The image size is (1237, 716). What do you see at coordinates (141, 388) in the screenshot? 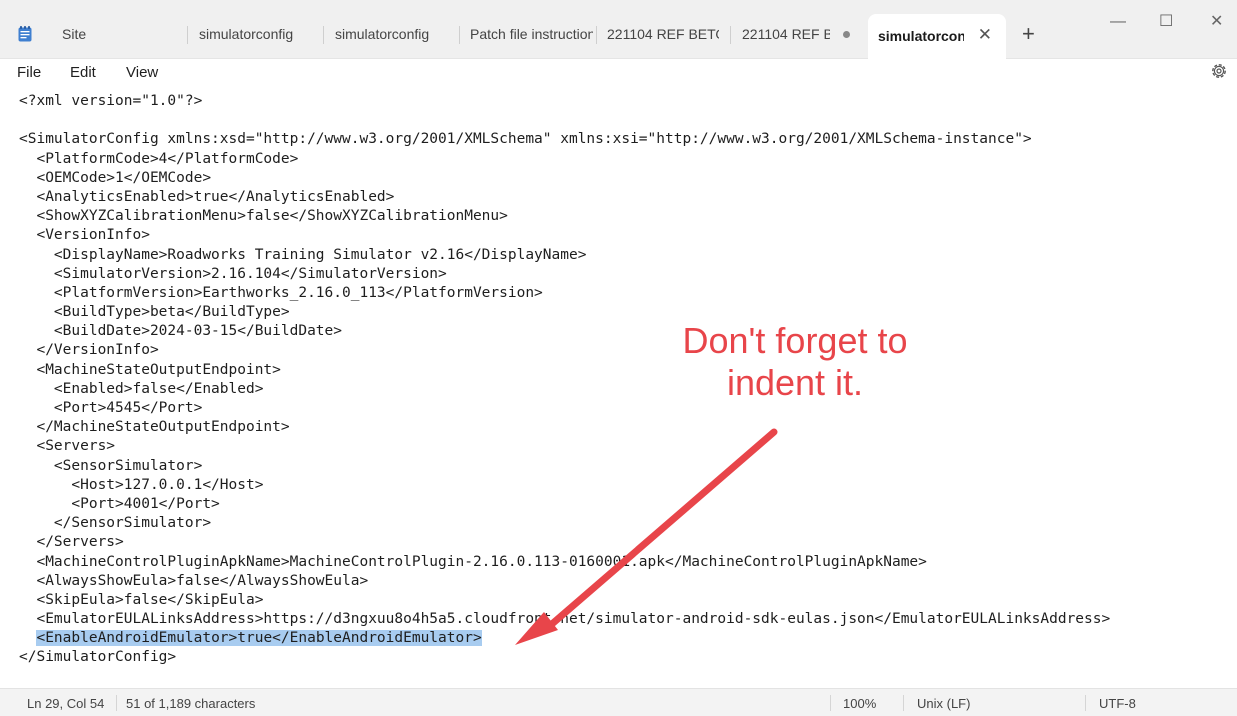
I see `code-line-text: <Enabled>false</Enabled>` at bounding box center [141, 388].